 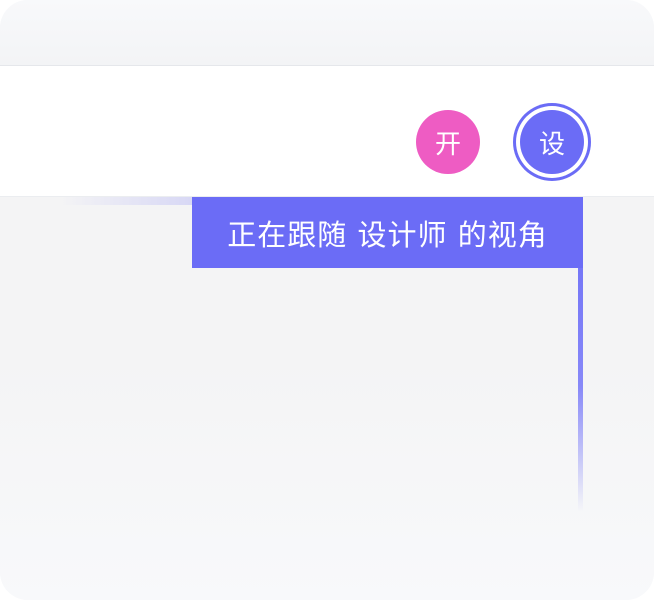 I want to click on following-viewport-banner: 正在跟随 设计师 的视角, so click(x=387, y=232).